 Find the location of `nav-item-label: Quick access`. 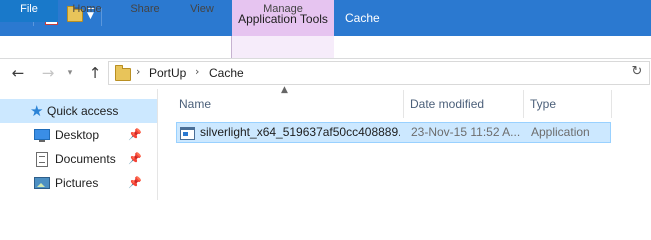

nav-item-label: Quick access is located at coordinates (83, 111).